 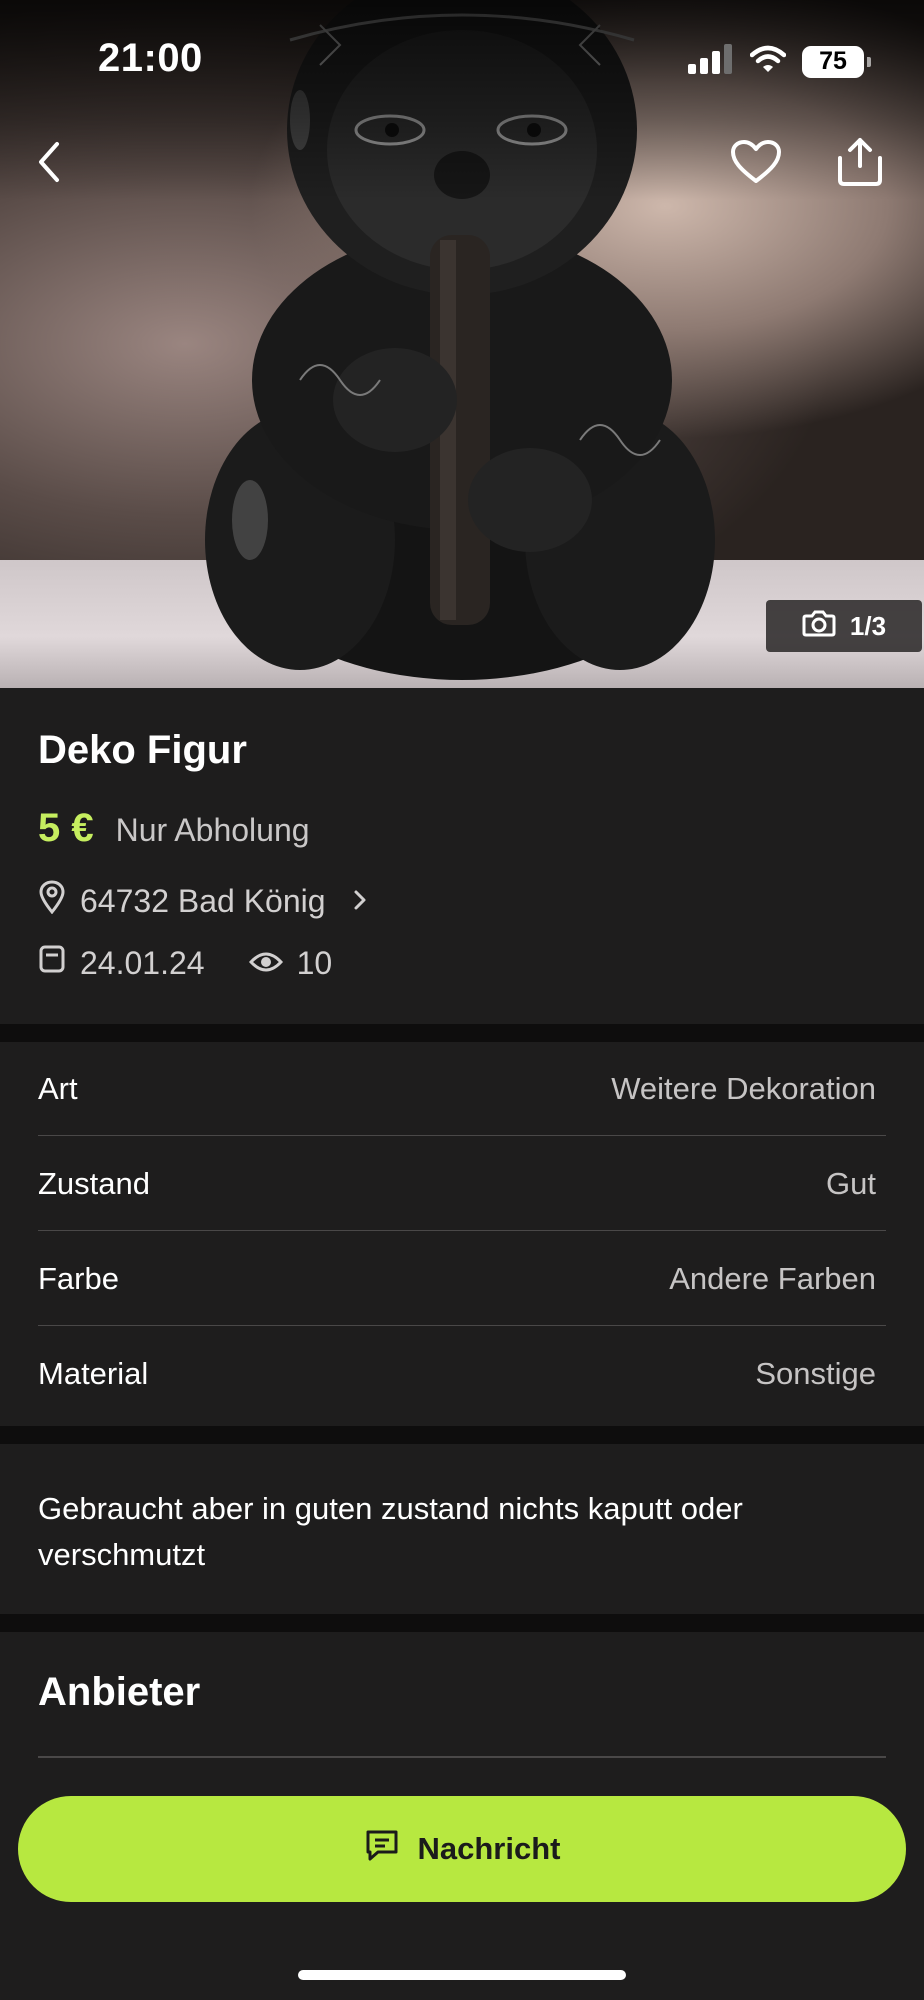 I want to click on listing-price: 5 €, so click(x=66, y=828).